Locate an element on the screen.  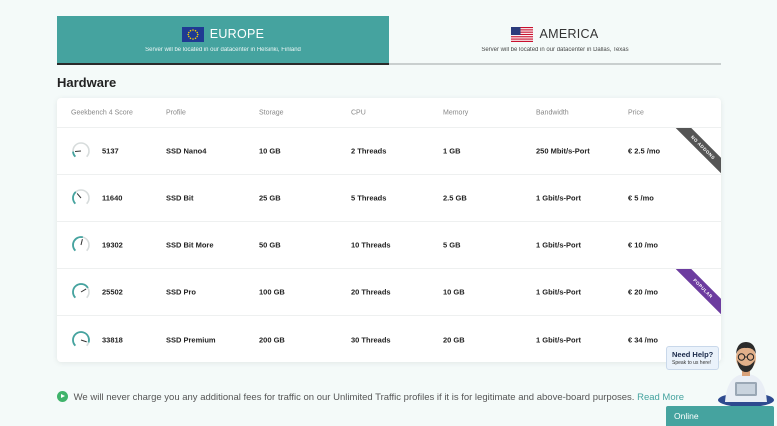
row-score: 33818 is located at coordinates (112, 339).